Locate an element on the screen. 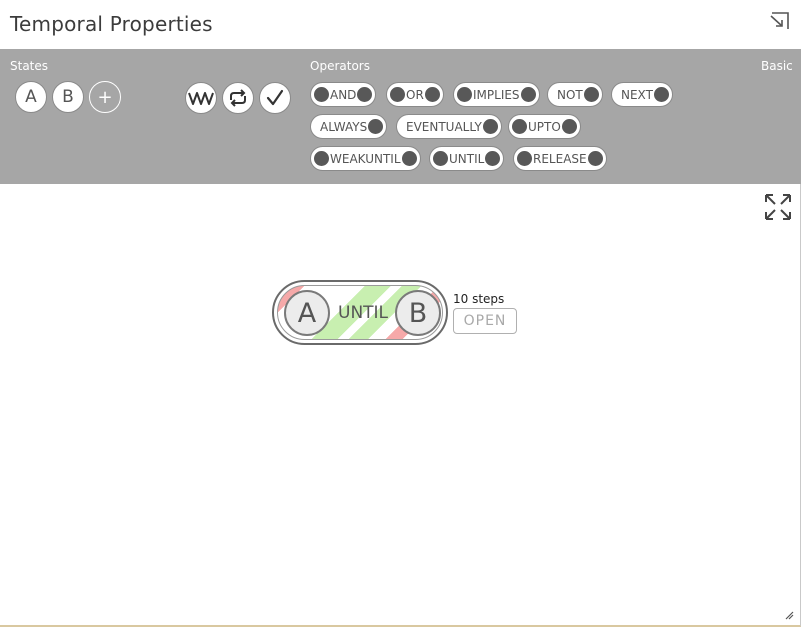 The height and width of the screenshot is (627, 801). waveform-button is located at coordinates (201, 98).